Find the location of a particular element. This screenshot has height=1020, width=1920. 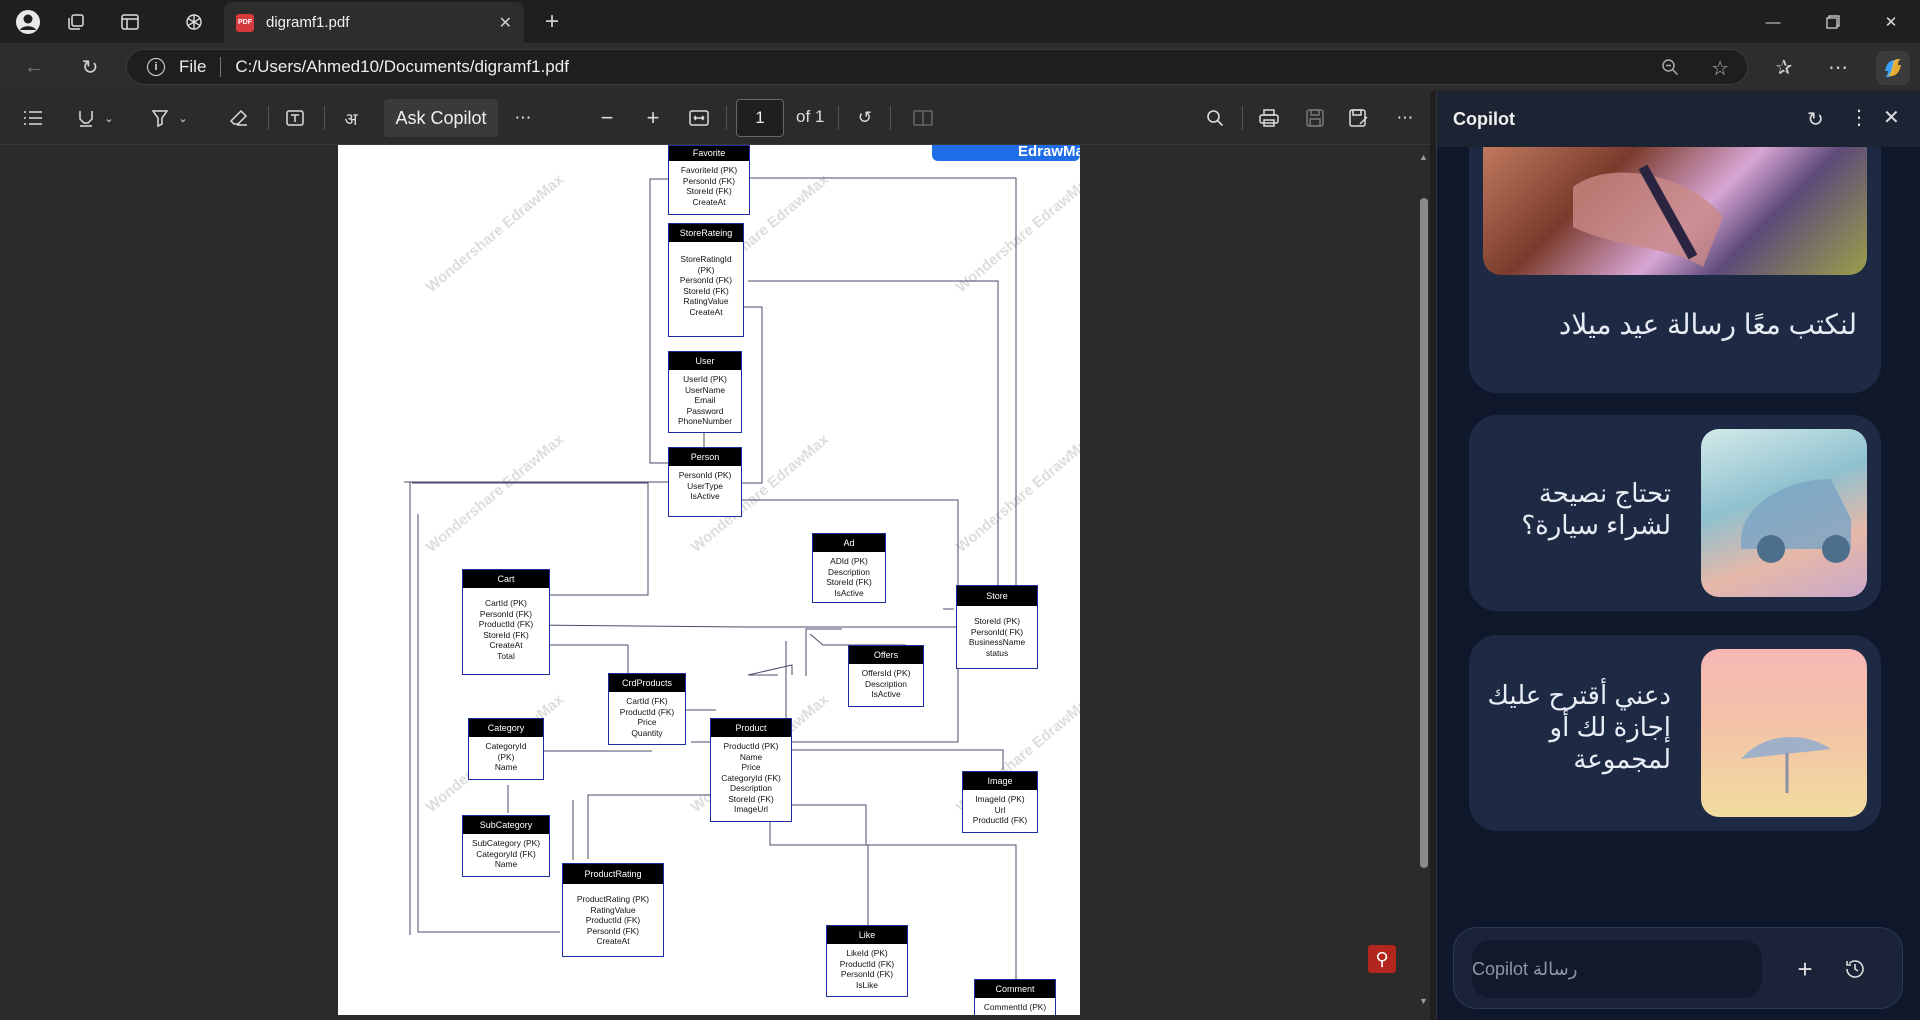

tab-title: digramf1.pdf is located at coordinates (308, 22).